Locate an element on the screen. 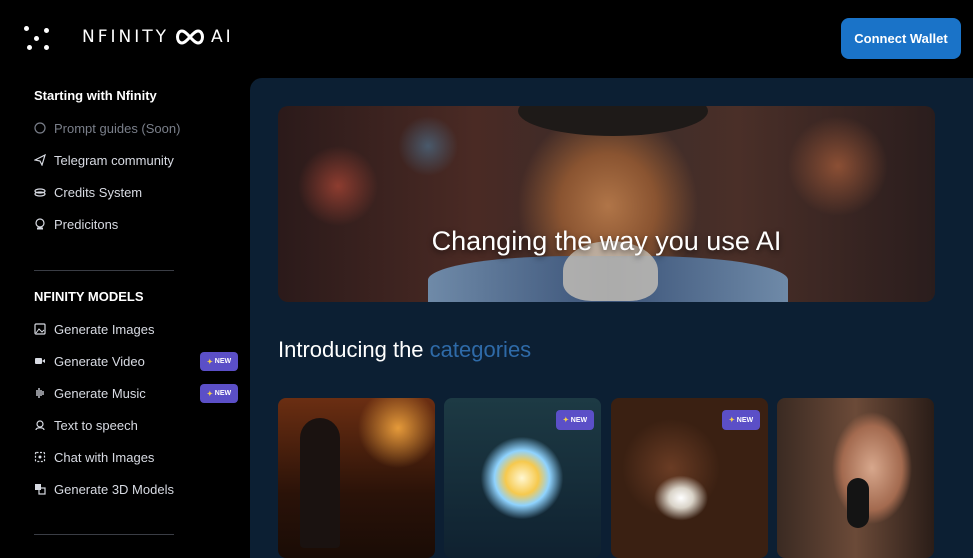 The width and height of the screenshot is (973, 558). telegram-icon is located at coordinates (40, 160).